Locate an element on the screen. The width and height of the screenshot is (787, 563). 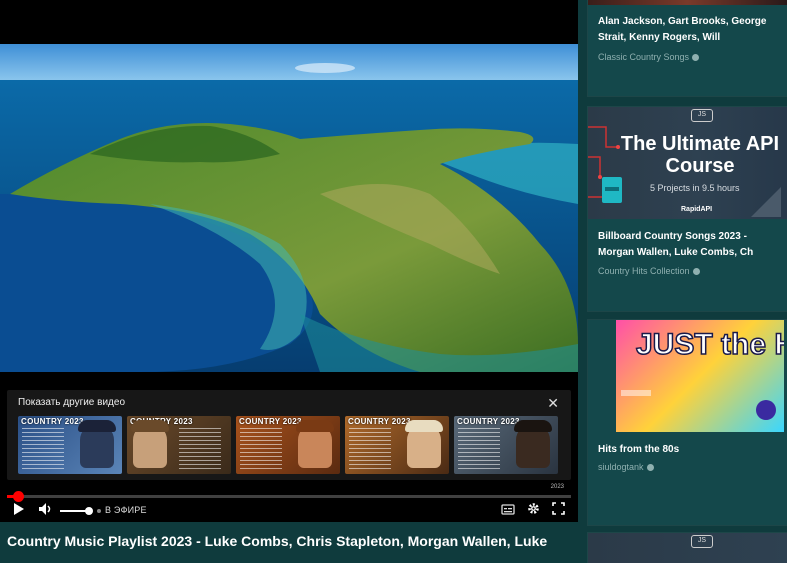
player-controls: В ЭФИРЕ is located at coordinates (289, 511).